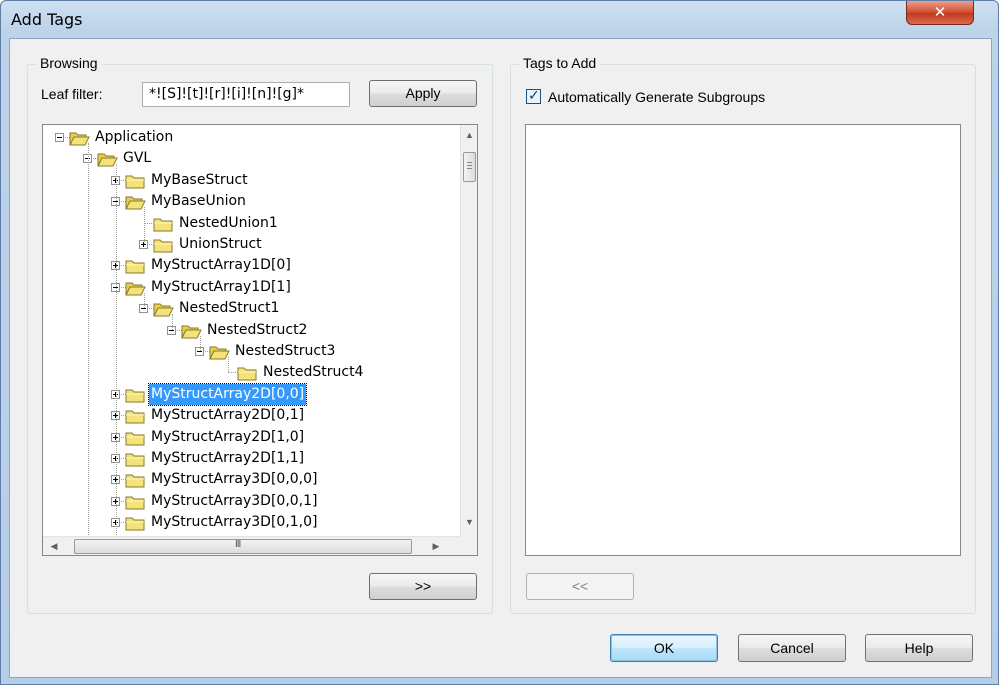 This screenshot has height=685, width=999. What do you see at coordinates (227, 415) in the screenshot?
I see `tree-node-label: MyStructArray2D[0,1]` at bounding box center [227, 415].